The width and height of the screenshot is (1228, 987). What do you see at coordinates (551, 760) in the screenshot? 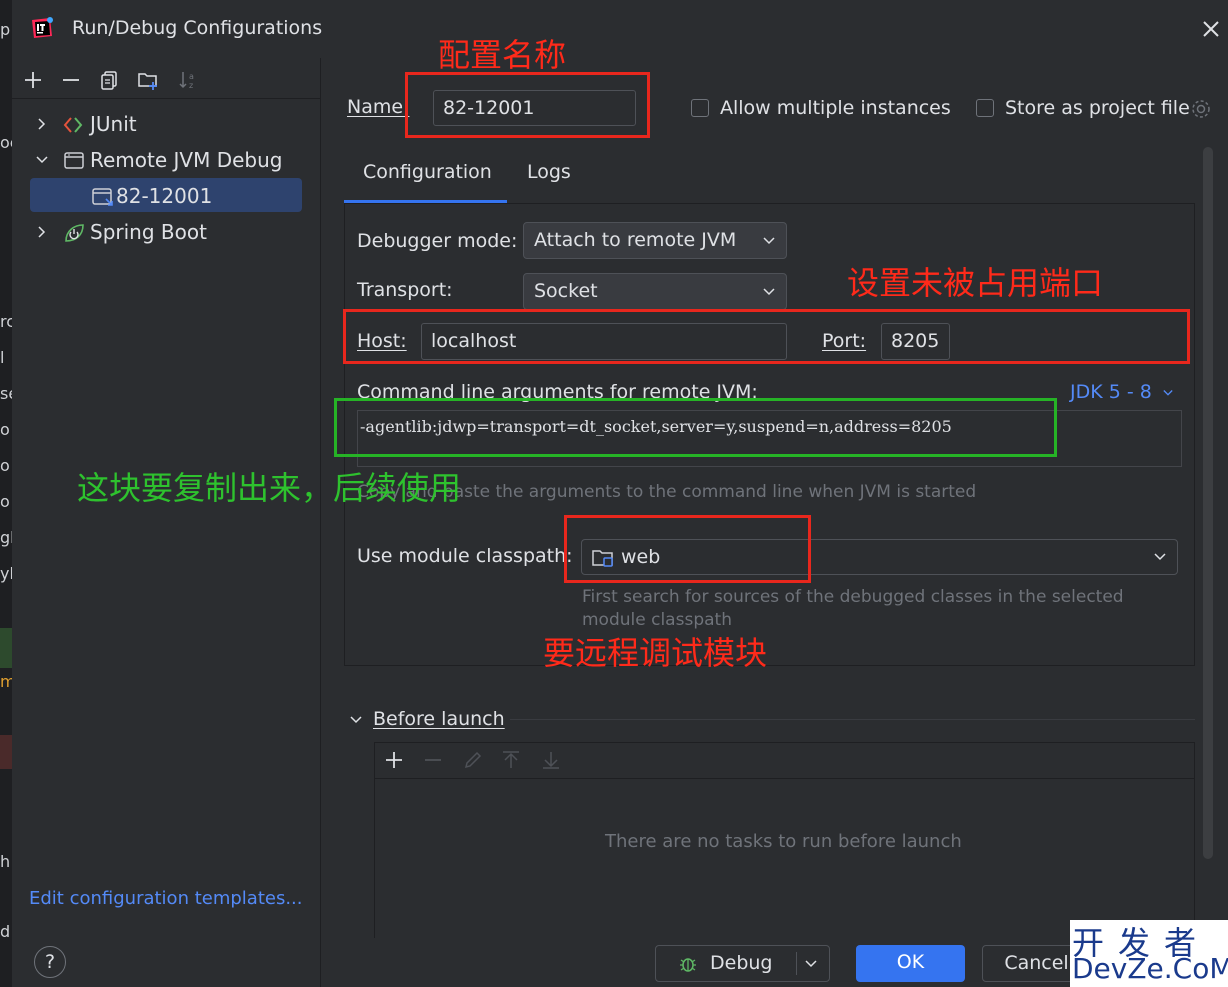
I see `move-down-icon` at bounding box center [551, 760].